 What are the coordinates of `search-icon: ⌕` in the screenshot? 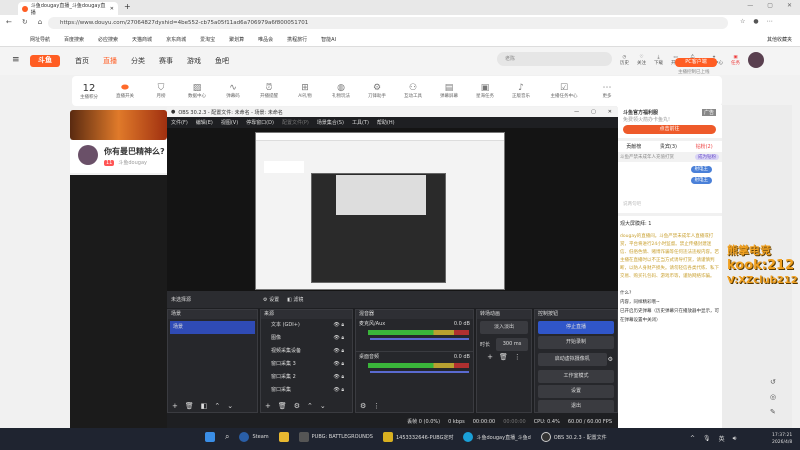 It's located at (227, 437).